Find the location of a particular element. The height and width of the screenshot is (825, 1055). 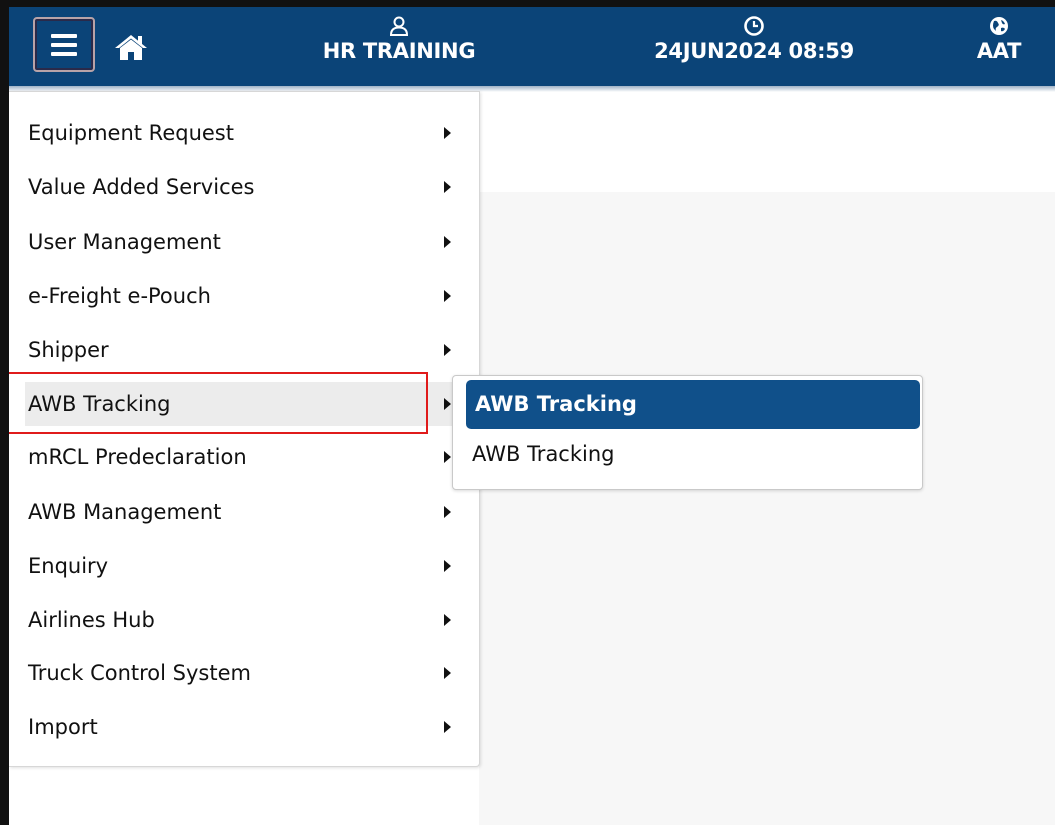

menu-toggle-button is located at coordinates (64, 44).